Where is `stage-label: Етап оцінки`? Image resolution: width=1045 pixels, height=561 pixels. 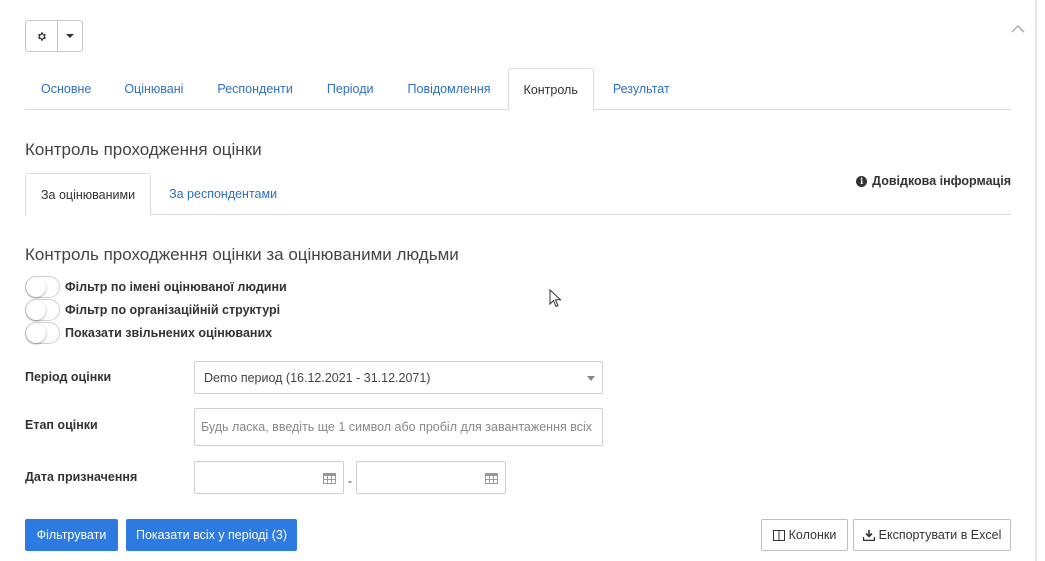 stage-label: Етап оцінки is located at coordinates (61, 425).